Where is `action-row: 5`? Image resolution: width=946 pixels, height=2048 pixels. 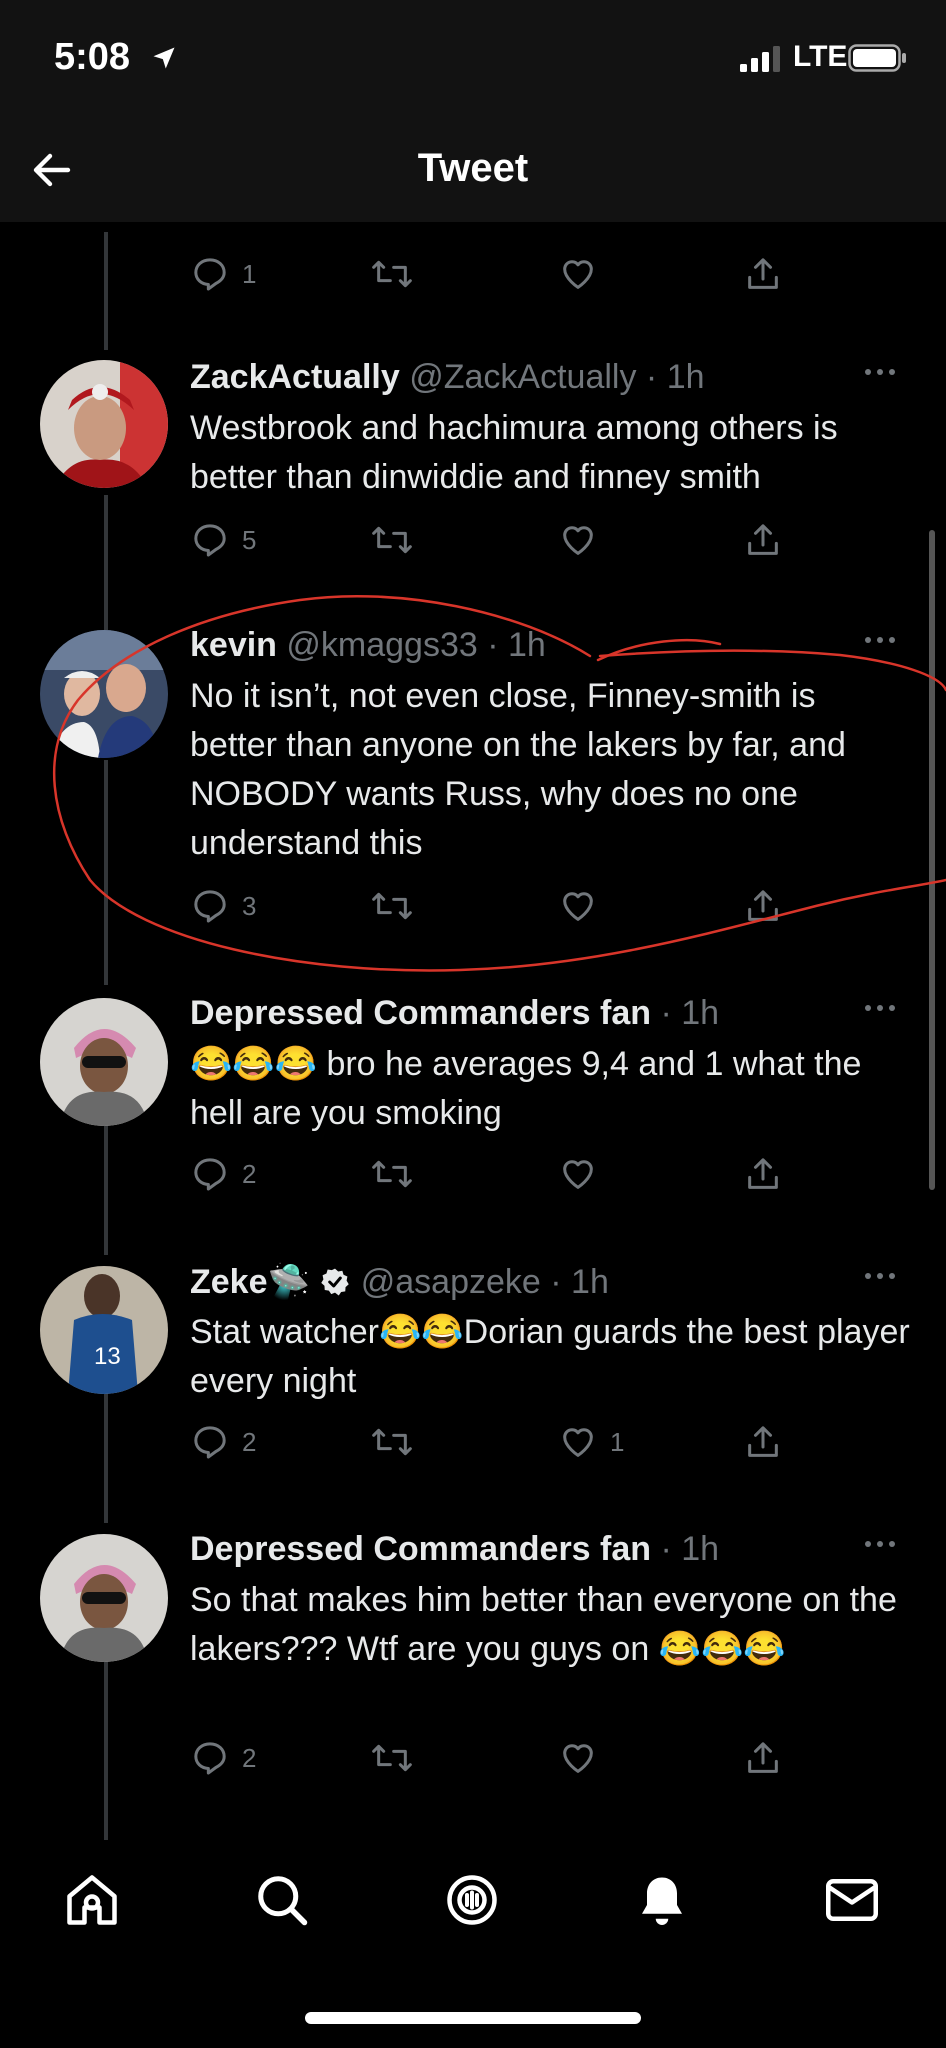
action-row: 5 is located at coordinates (540, 545).